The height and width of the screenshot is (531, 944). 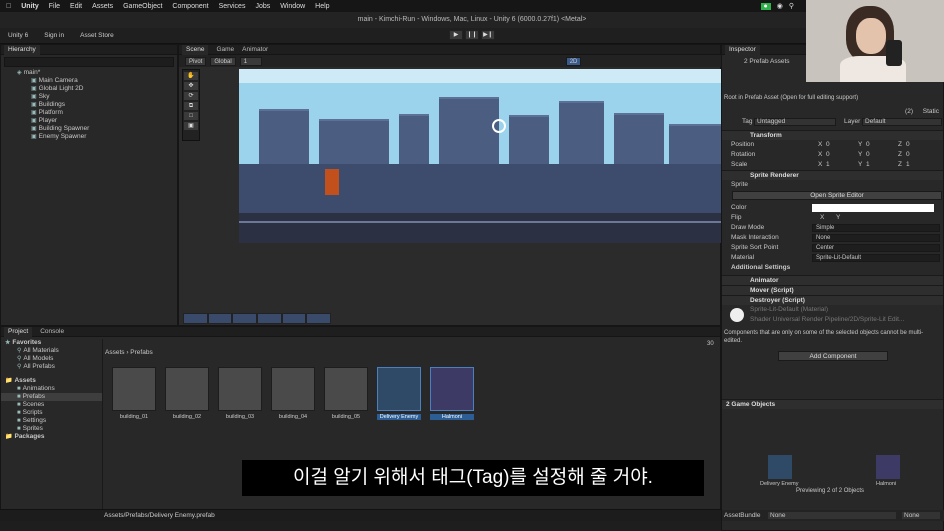 What do you see at coordinates (868, 155) in the screenshot?
I see `rotation-y: 0` at bounding box center [868, 155].